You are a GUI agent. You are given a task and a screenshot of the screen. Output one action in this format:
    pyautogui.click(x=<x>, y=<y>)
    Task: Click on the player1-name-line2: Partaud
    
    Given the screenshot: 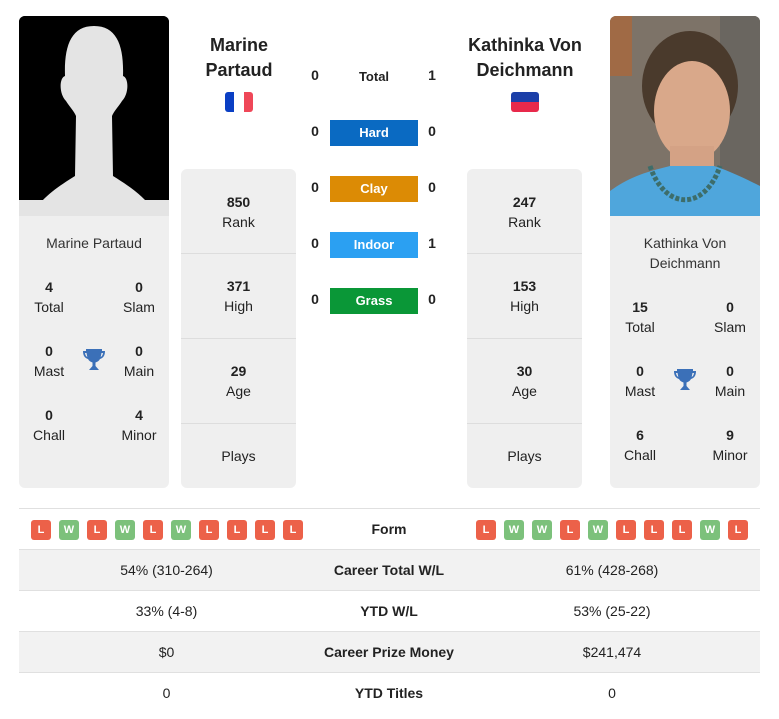 What is the action you would take?
    pyautogui.click(x=239, y=70)
    